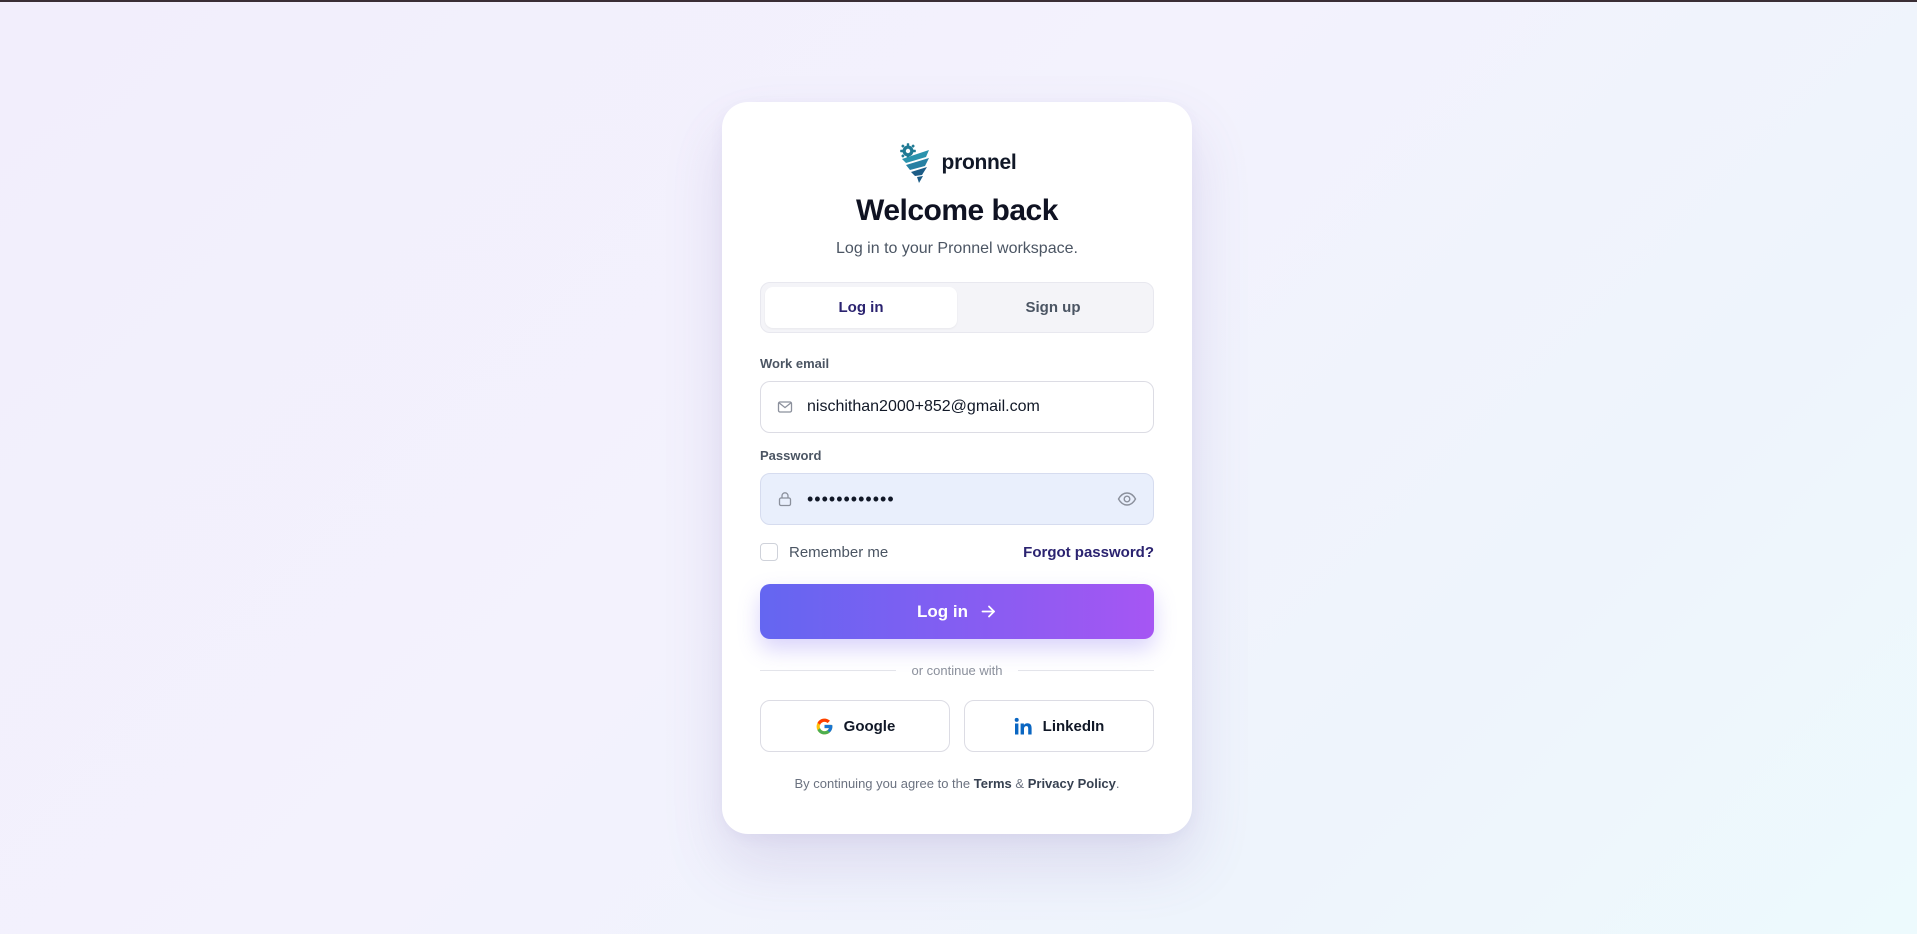 This screenshot has height=934, width=1917. What do you see at coordinates (958, 1) in the screenshot?
I see `window-top-border` at bounding box center [958, 1].